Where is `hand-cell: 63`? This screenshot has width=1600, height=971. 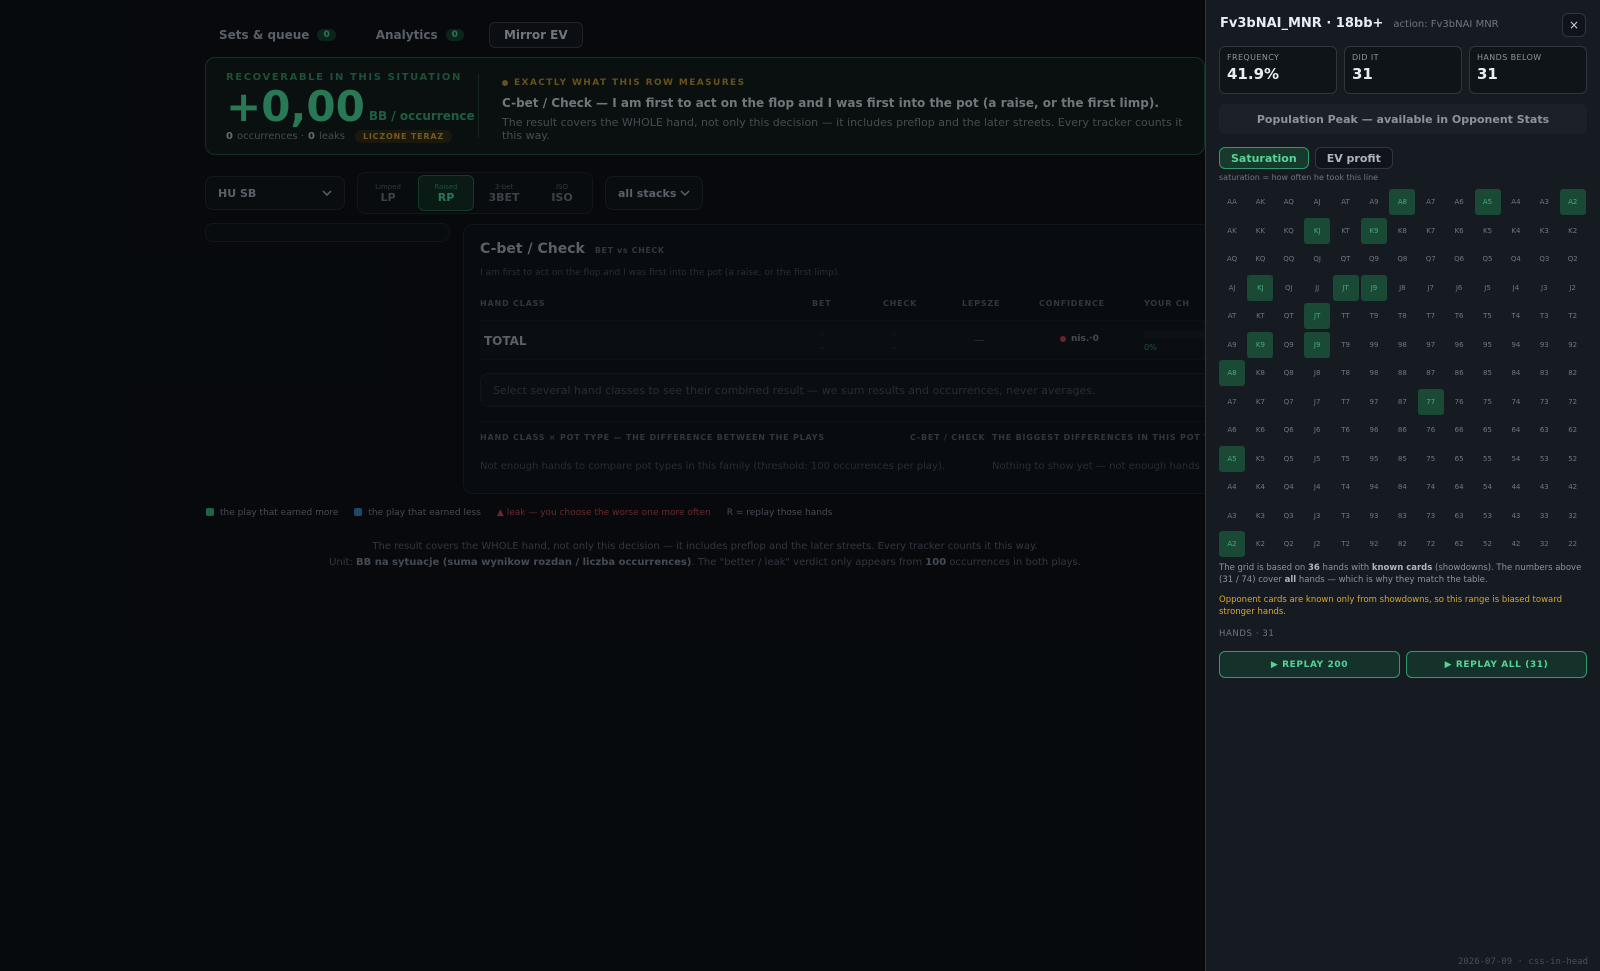 hand-cell: 63 is located at coordinates (1544, 430).